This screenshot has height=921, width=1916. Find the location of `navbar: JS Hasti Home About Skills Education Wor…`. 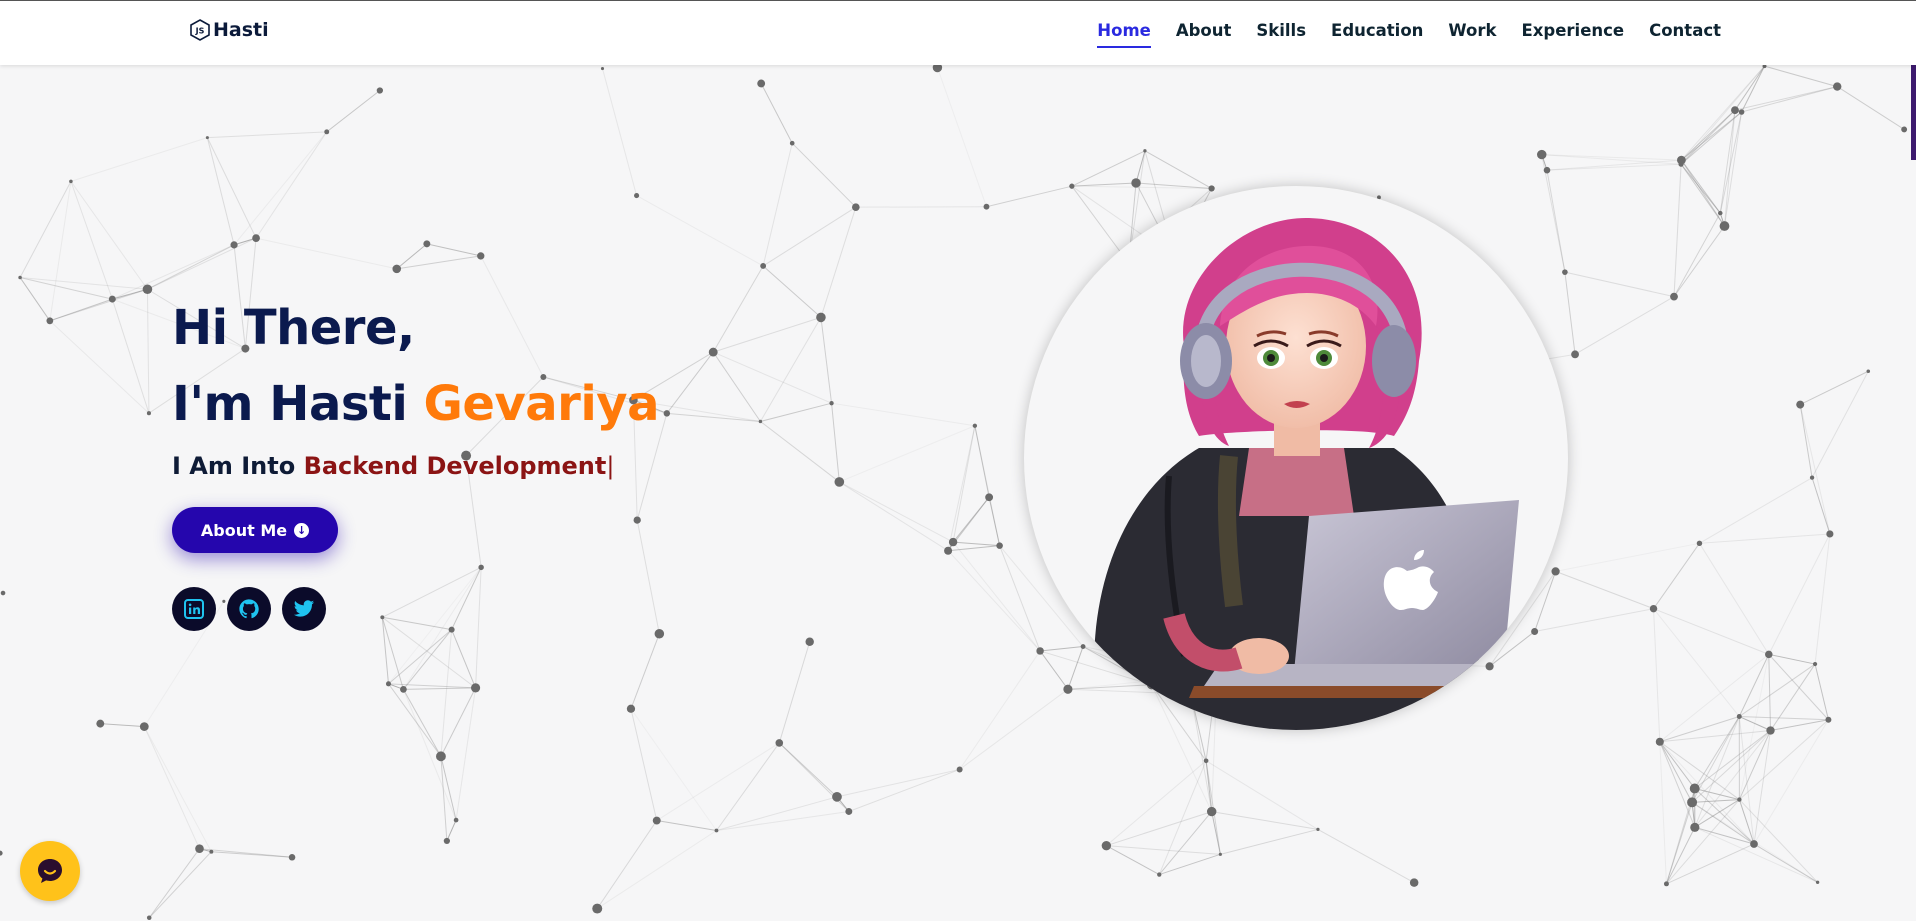

navbar: JS Hasti Home About Skills Education Wor… is located at coordinates (958, 32).